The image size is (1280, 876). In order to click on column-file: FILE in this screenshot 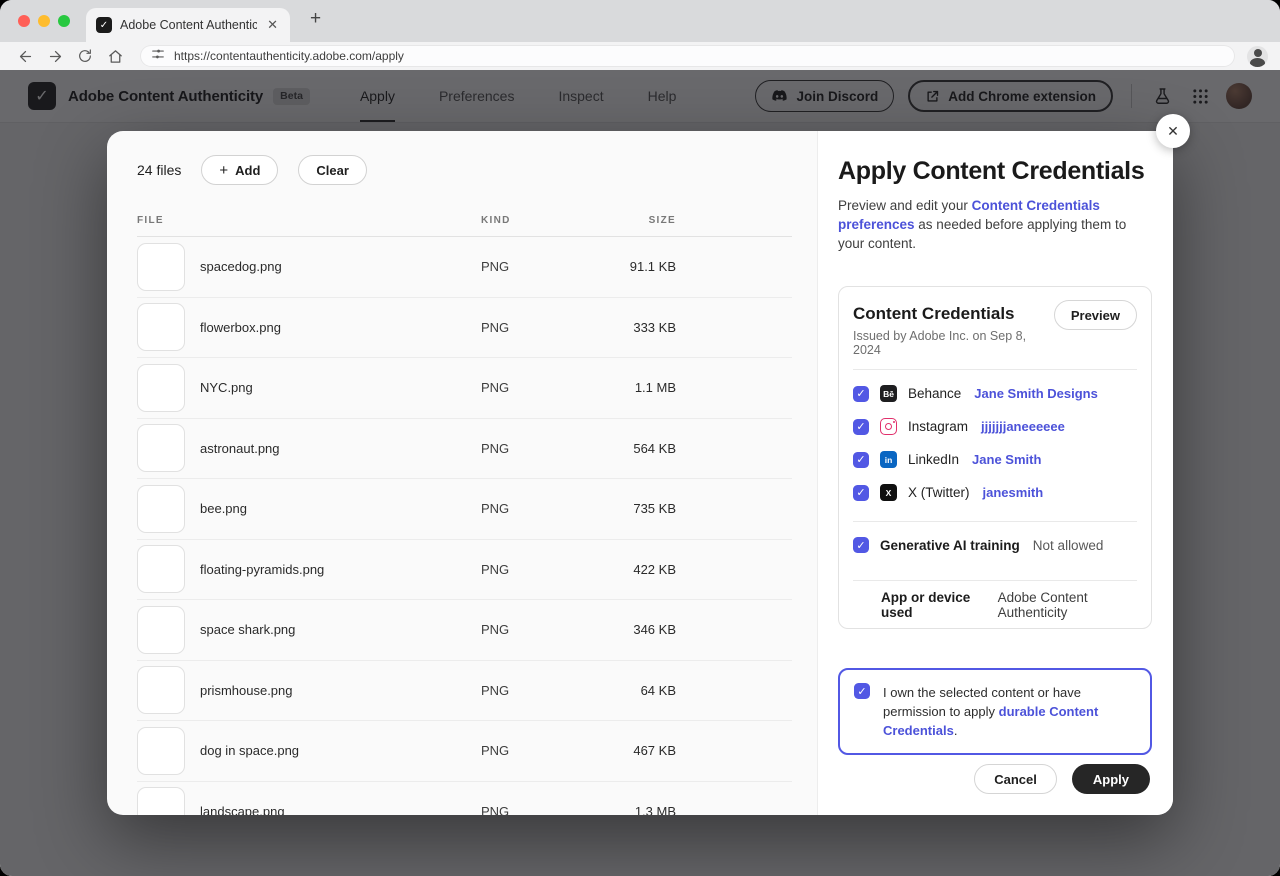, I will do `click(150, 220)`.